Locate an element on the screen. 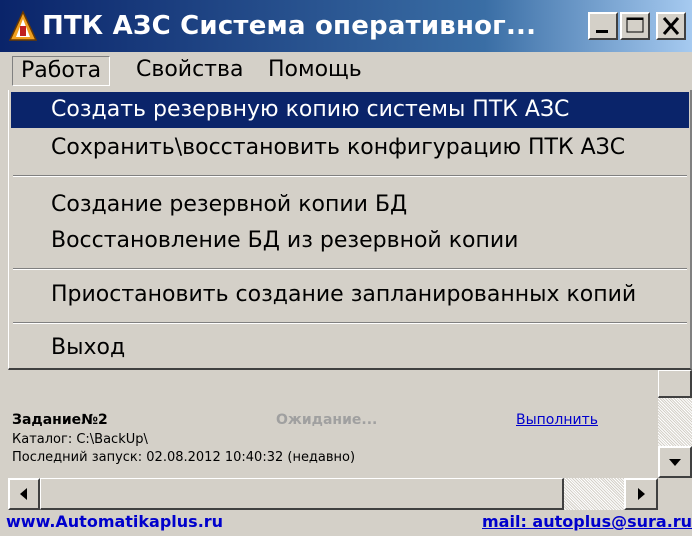  scroll-left-button is located at coordinates (24, 494).